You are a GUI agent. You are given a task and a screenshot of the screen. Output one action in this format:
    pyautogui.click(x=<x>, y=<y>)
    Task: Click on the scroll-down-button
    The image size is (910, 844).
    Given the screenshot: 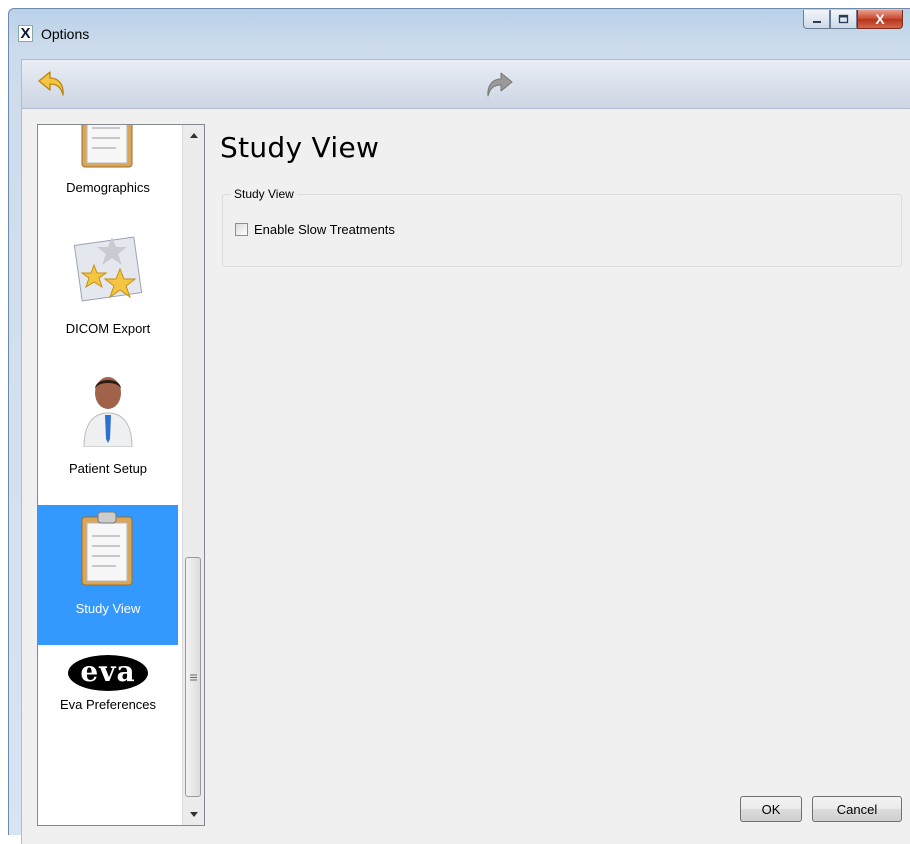 What is the action you would take?
    pyautogui.click(x=193, y=814)
    